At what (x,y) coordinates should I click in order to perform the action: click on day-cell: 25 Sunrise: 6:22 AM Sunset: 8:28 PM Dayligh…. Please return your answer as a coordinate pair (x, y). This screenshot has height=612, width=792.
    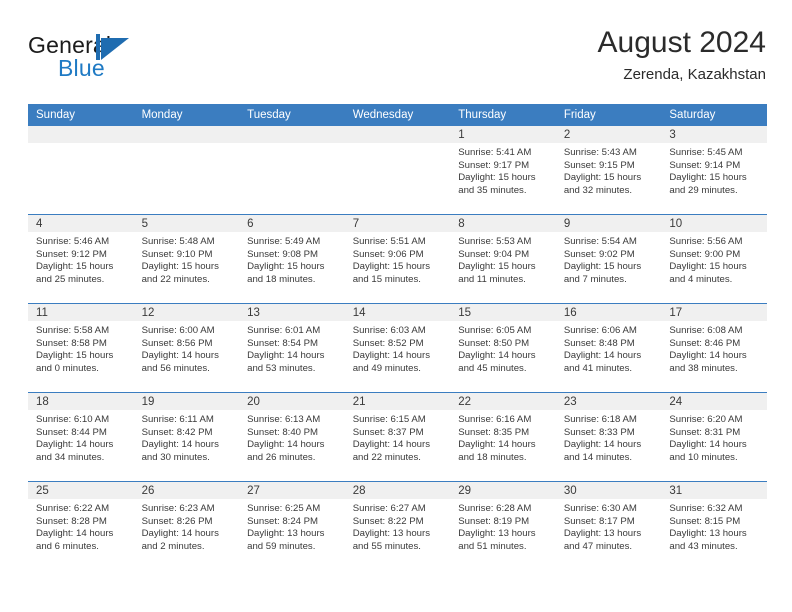
    Looking at the image, I should click on (81, 526).